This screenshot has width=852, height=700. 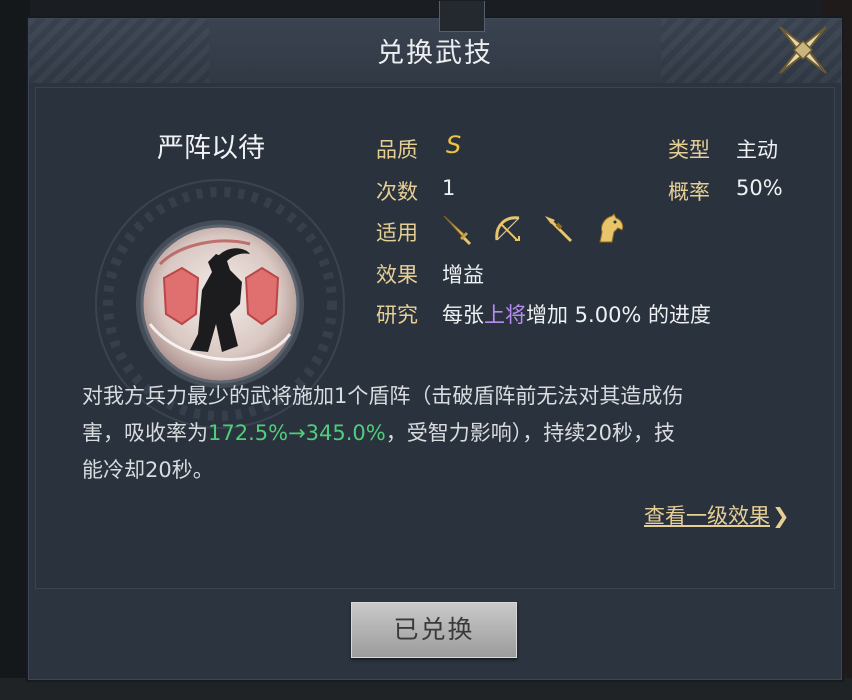 I want to click on type-label: 类型, so click(x=689, y=150).